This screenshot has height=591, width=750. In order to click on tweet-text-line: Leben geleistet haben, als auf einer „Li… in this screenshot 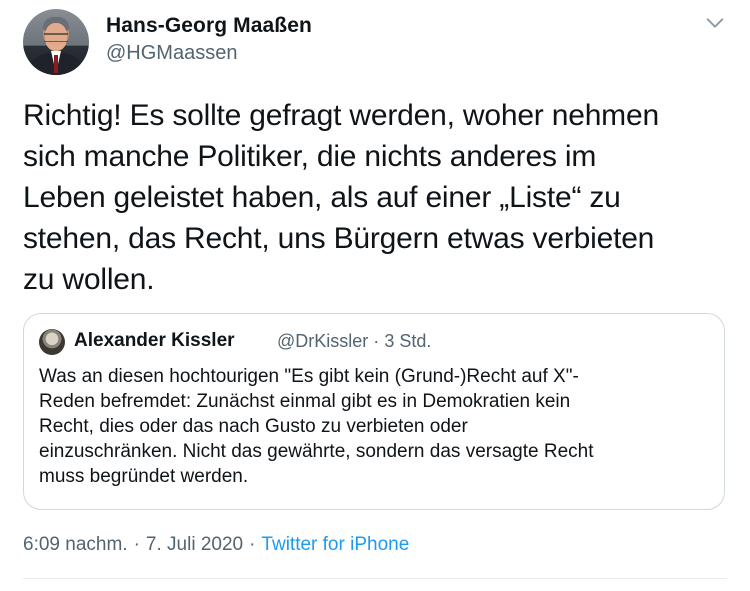, I will do `click(322, 197)`.